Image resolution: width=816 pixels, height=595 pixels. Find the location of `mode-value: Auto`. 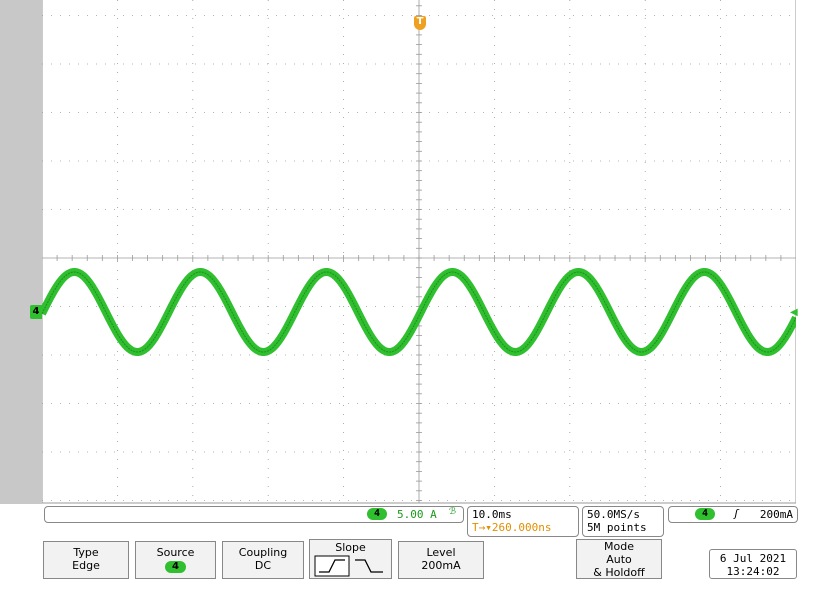

mode-value: Auto is located at coordinates (619, 559).